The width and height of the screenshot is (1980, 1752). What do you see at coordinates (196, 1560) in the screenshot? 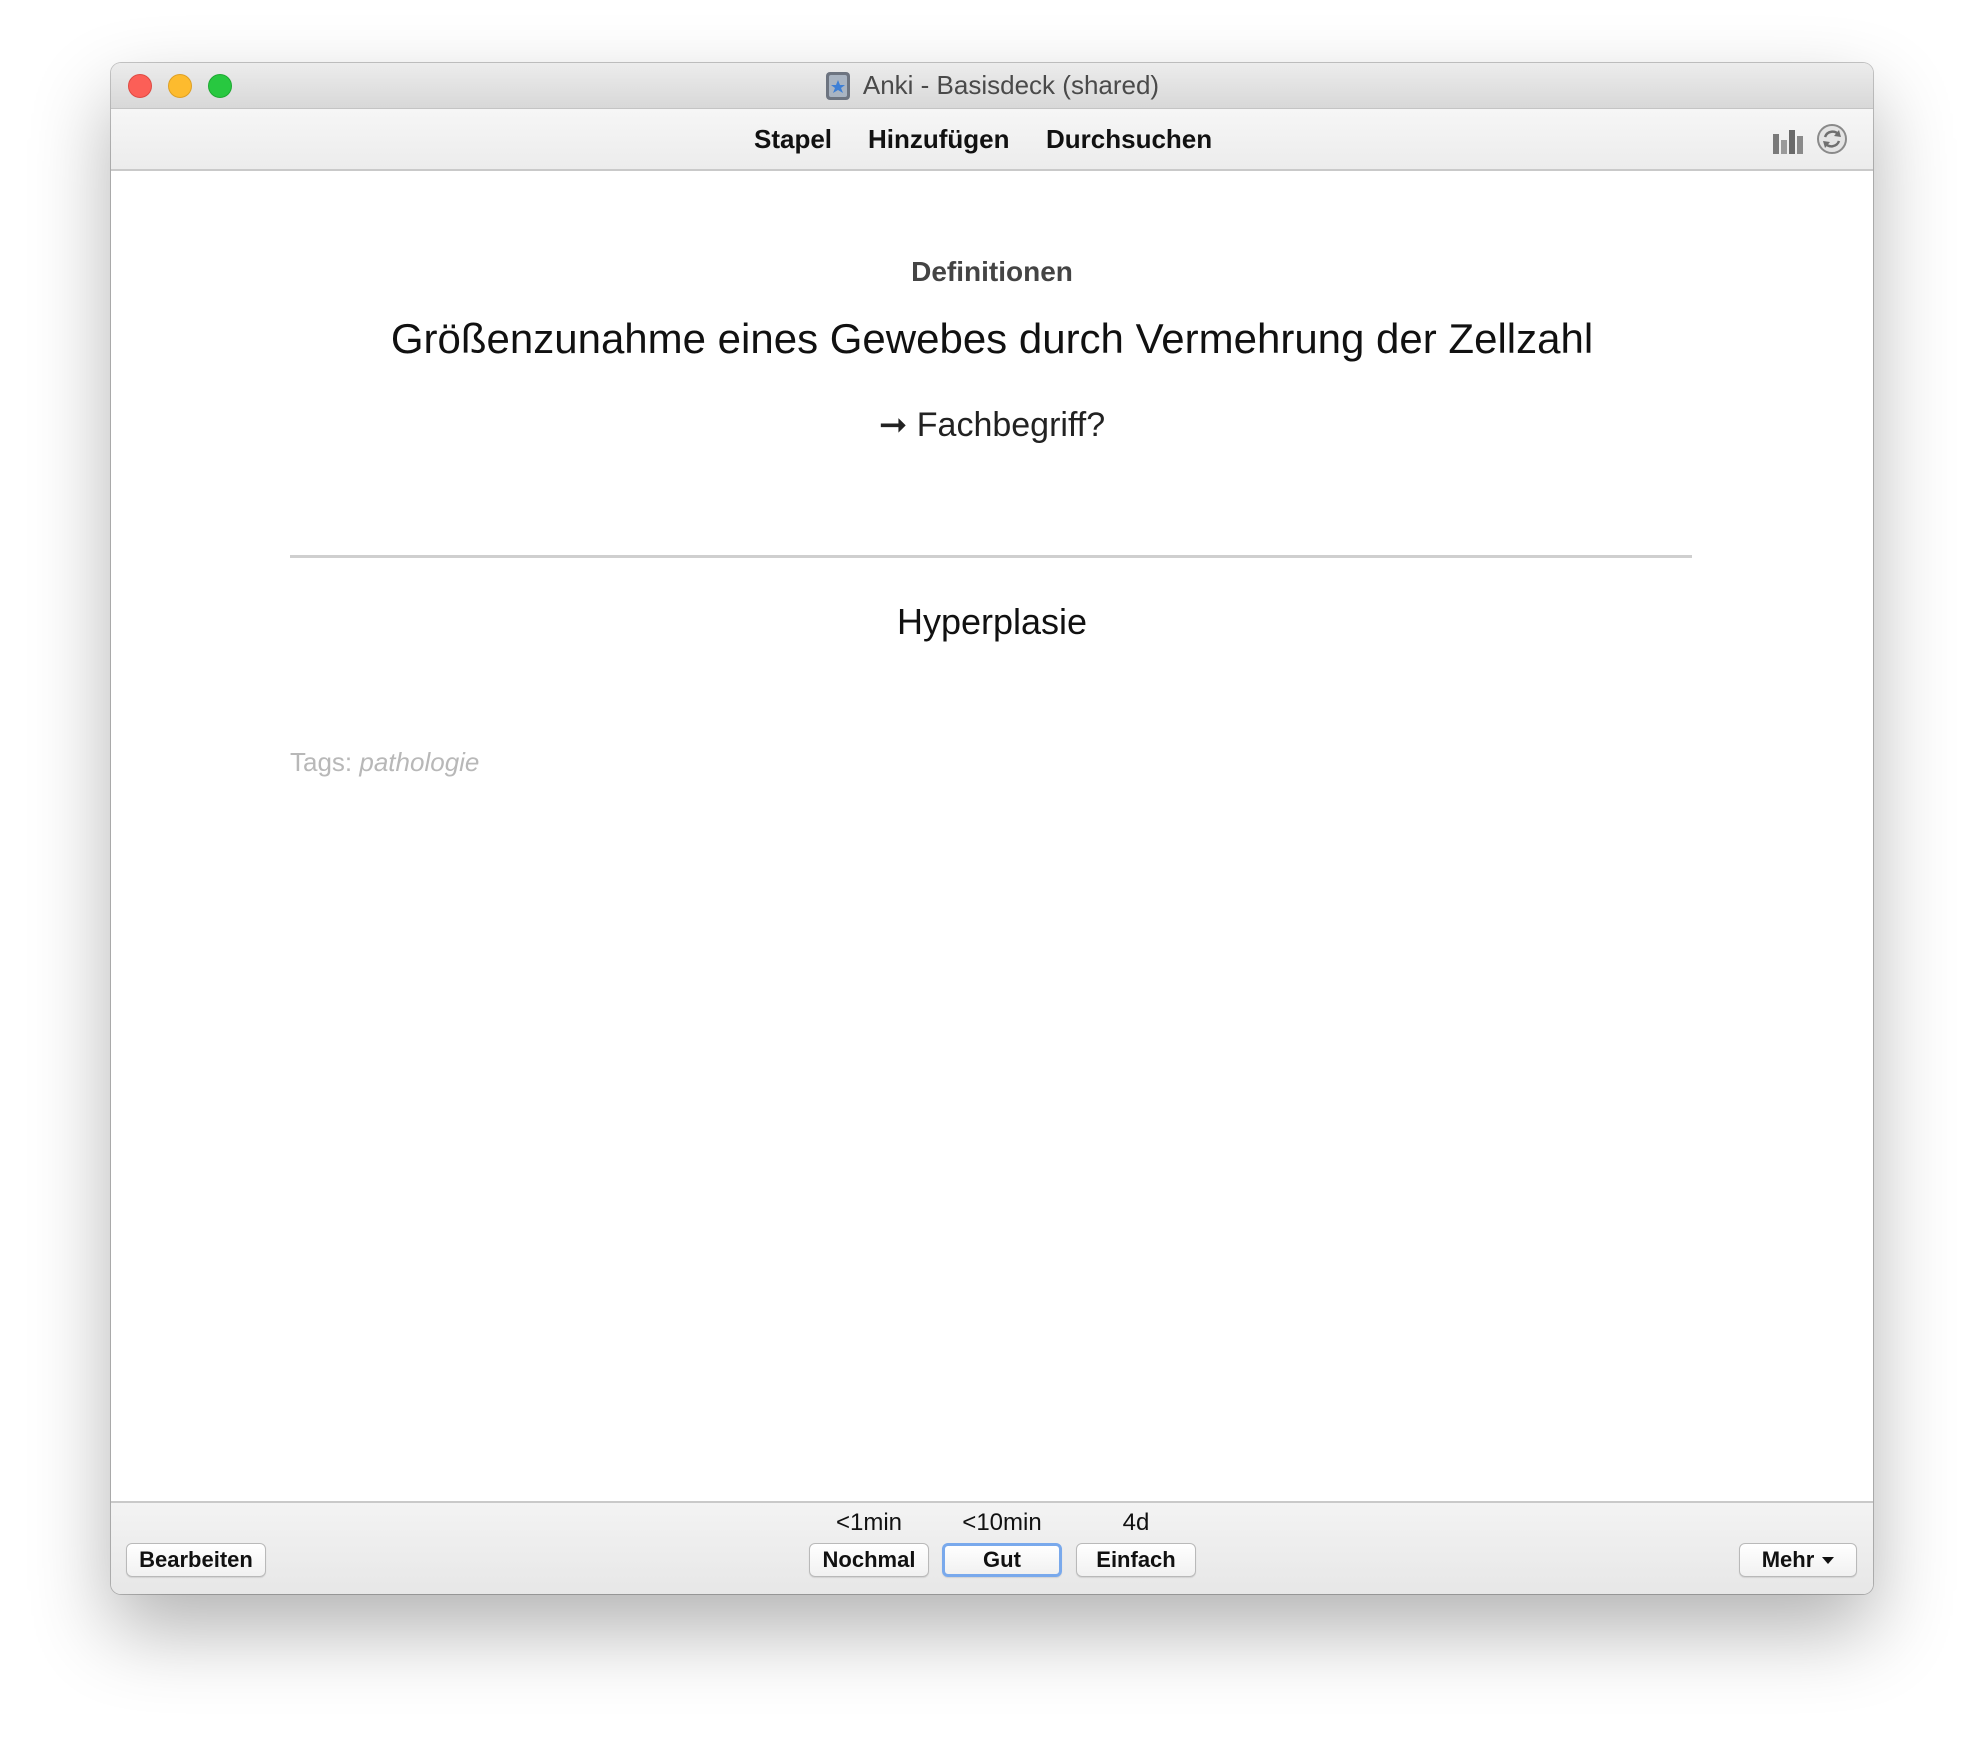
I see `edit-button: Bearbeiten` at bounding box center [196, 1560].